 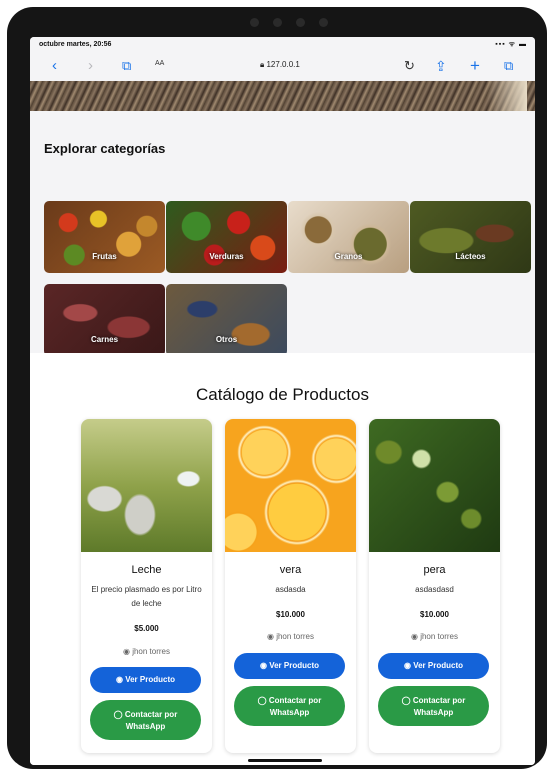 I want to click on category-frutas: Frutas, so click(x=104, y=237).